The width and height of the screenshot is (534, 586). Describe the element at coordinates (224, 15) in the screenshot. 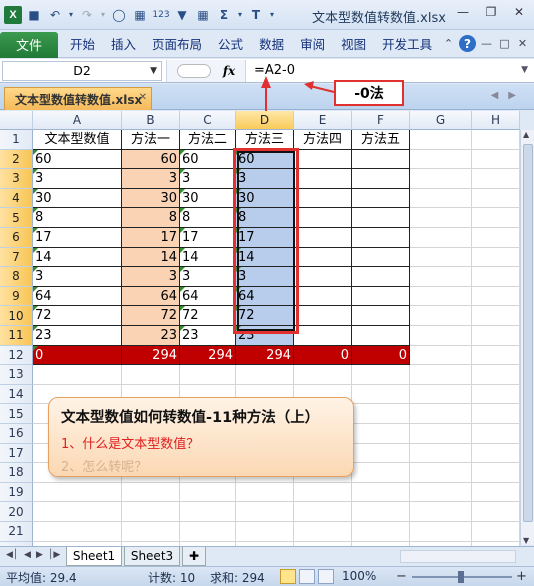

I see `sum-icon: Σ` at that location.